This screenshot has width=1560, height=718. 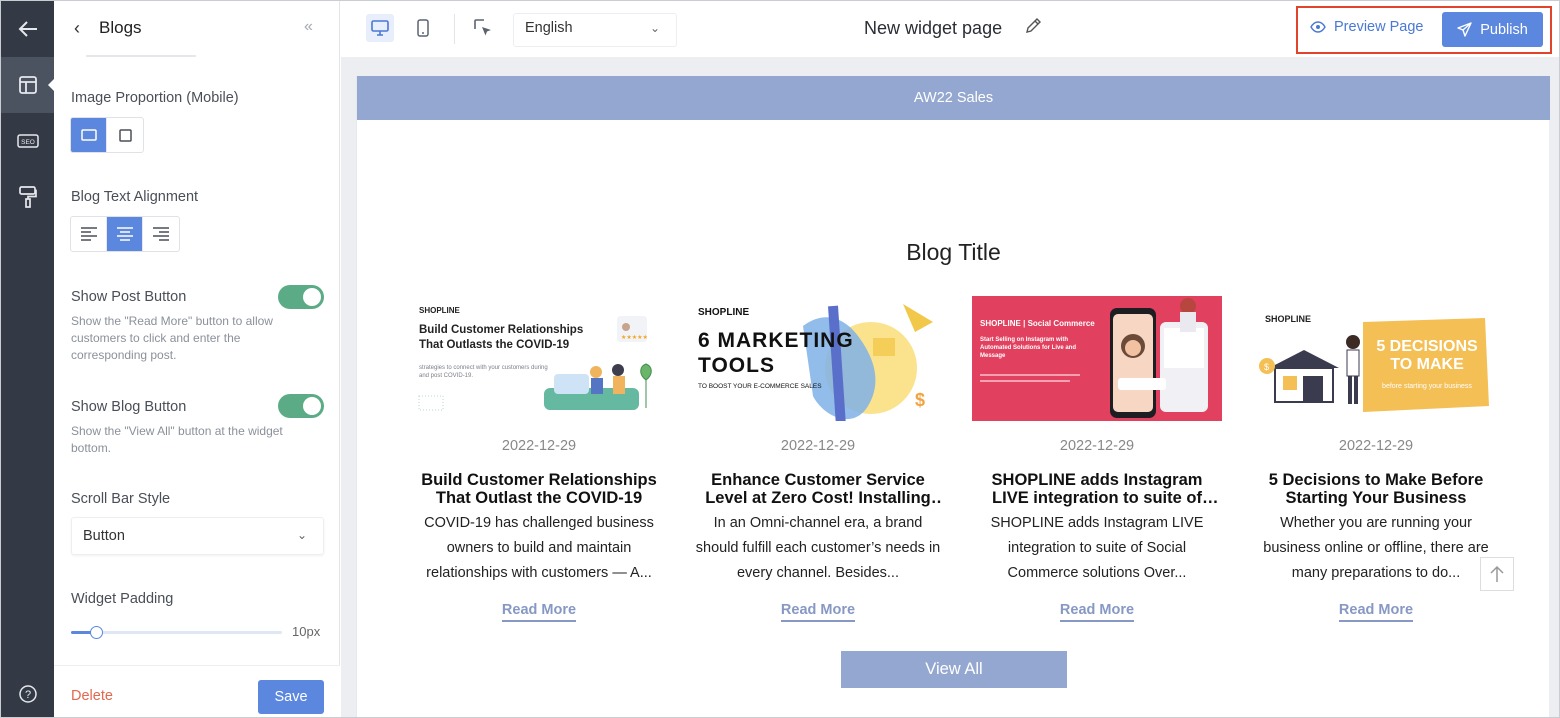 I want to click on preview-page-button: Preview Page, so click(x=1366, y=27).